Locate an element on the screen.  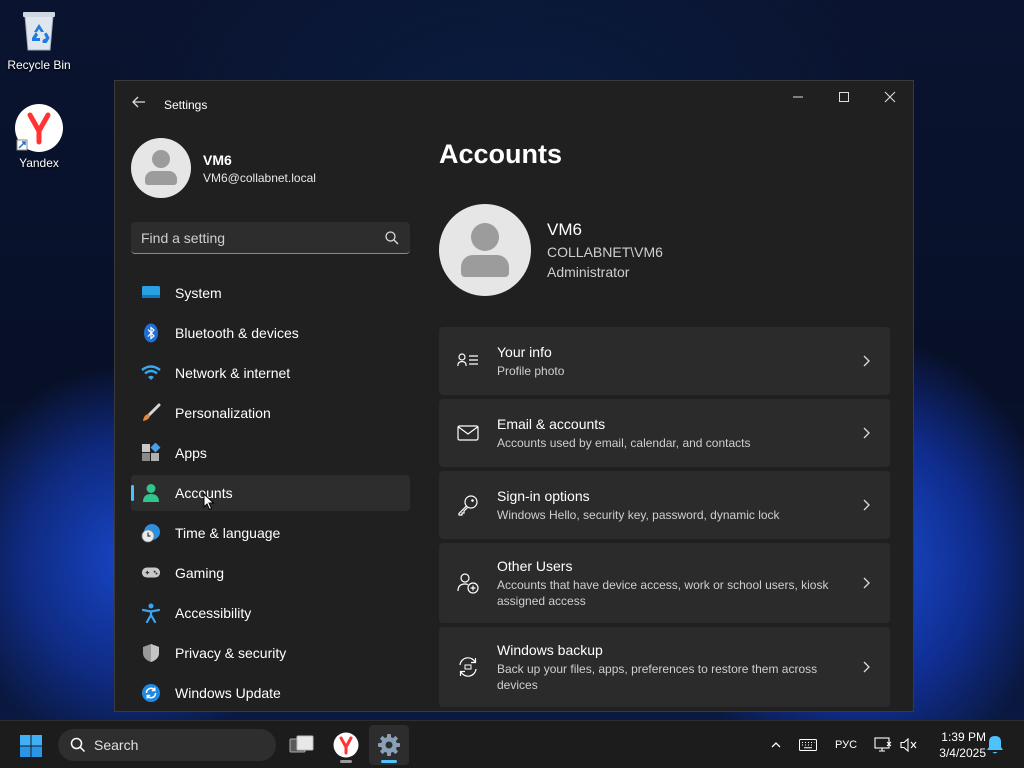
title-bar: Settings is located at coordinates (514, 105).